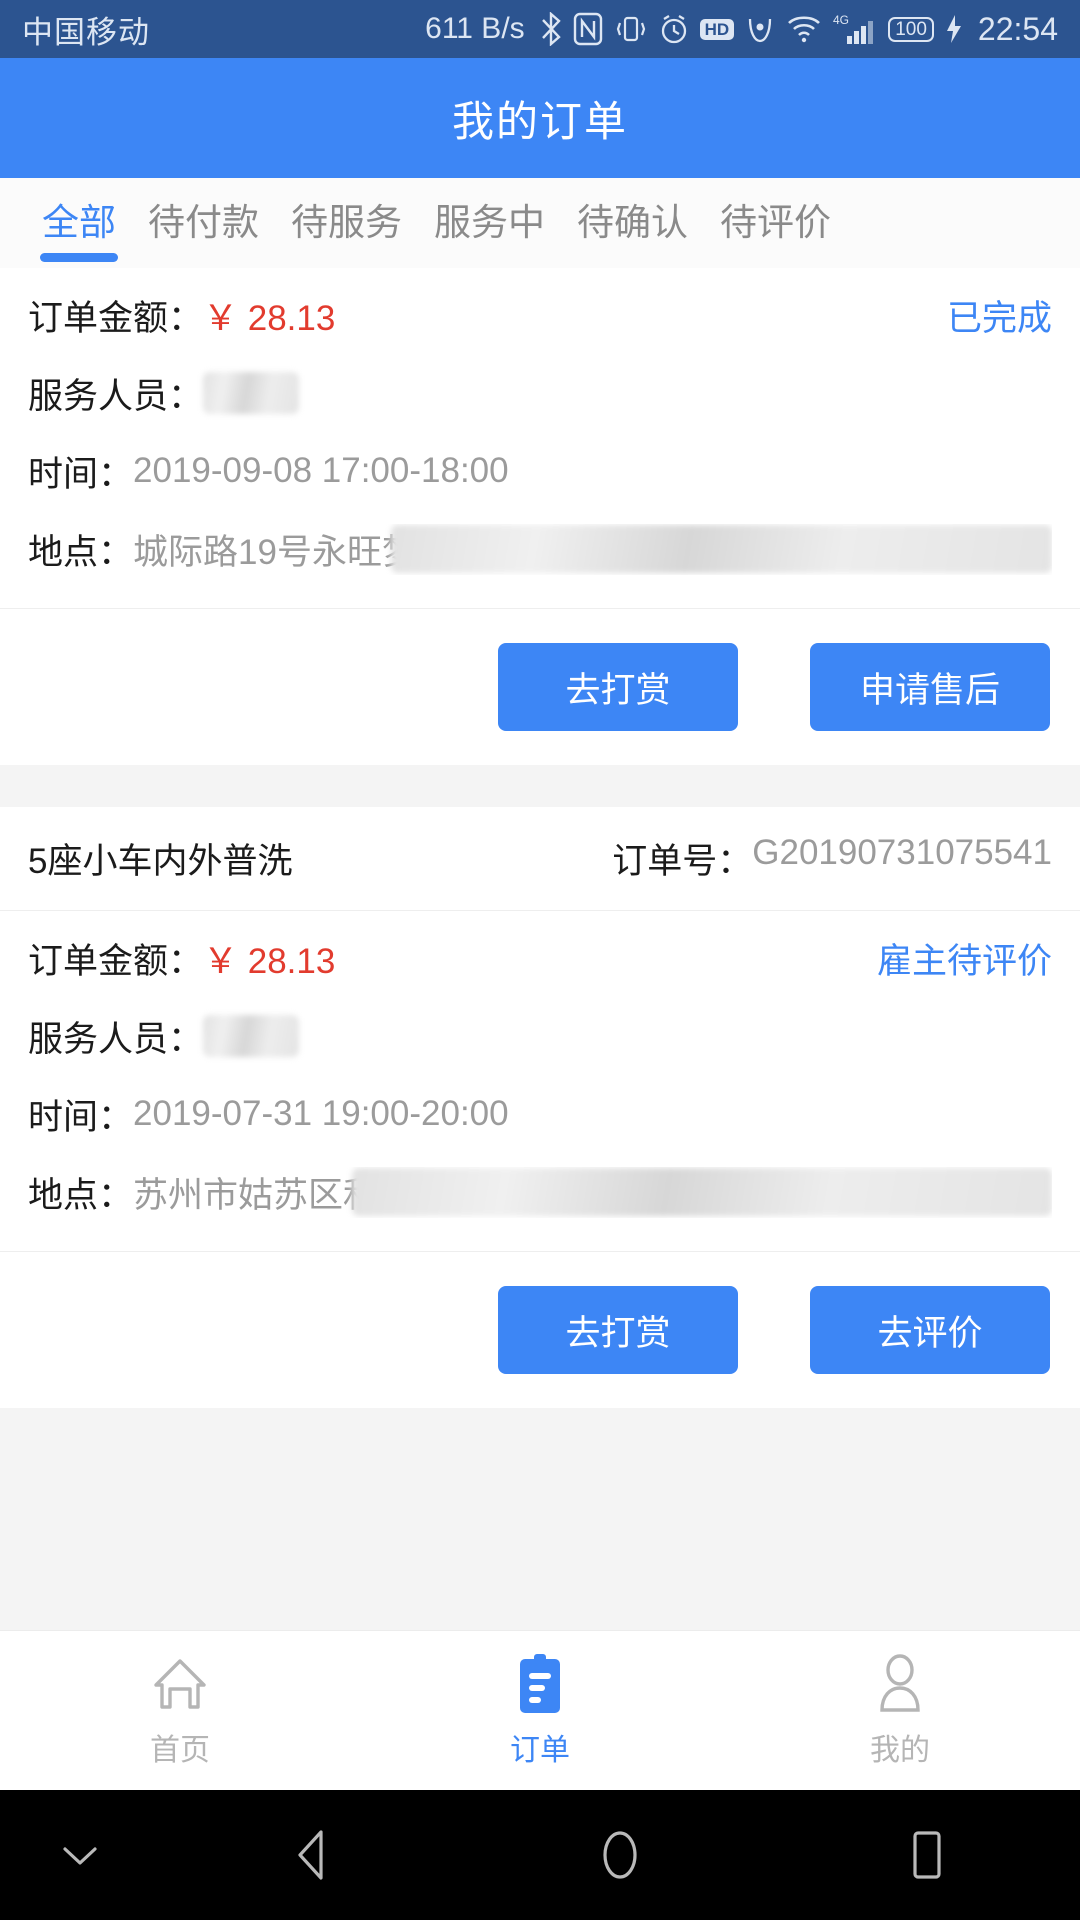  I want to click on order-actions: 去打赏 申请售后, so click(540, 686).